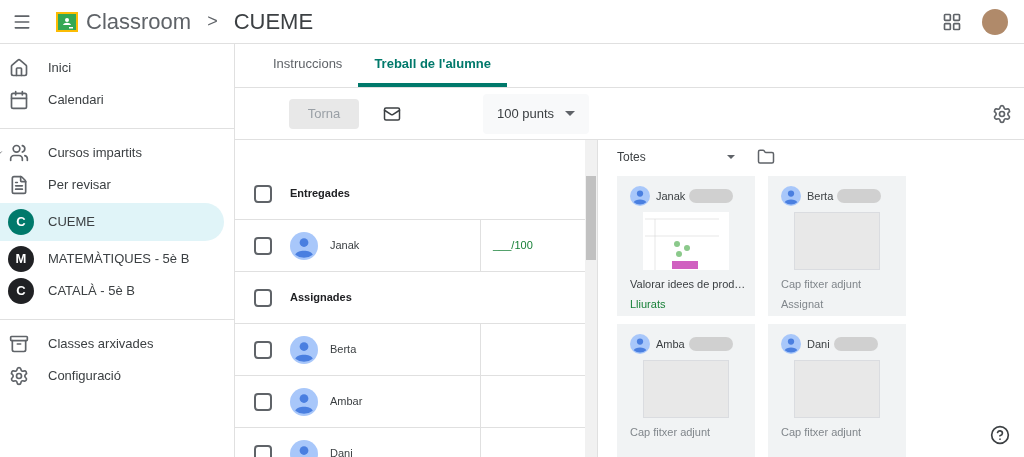  What do you see at coordinates (513, 245) in the screenshot?
I see `grade-field: ___/100` at bounding box center [513, 245].